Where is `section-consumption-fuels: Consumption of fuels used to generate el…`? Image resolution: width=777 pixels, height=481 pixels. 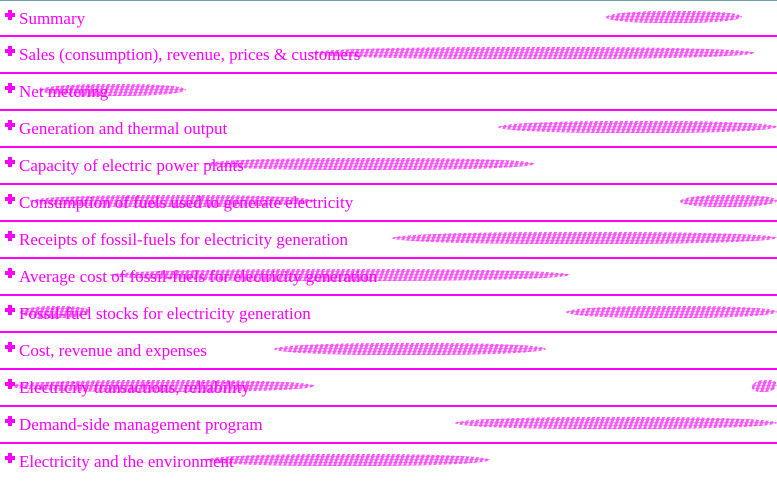 section-consumption-fuels: Consumption of fuels used to generate el… is located at coordinates (388, 203).